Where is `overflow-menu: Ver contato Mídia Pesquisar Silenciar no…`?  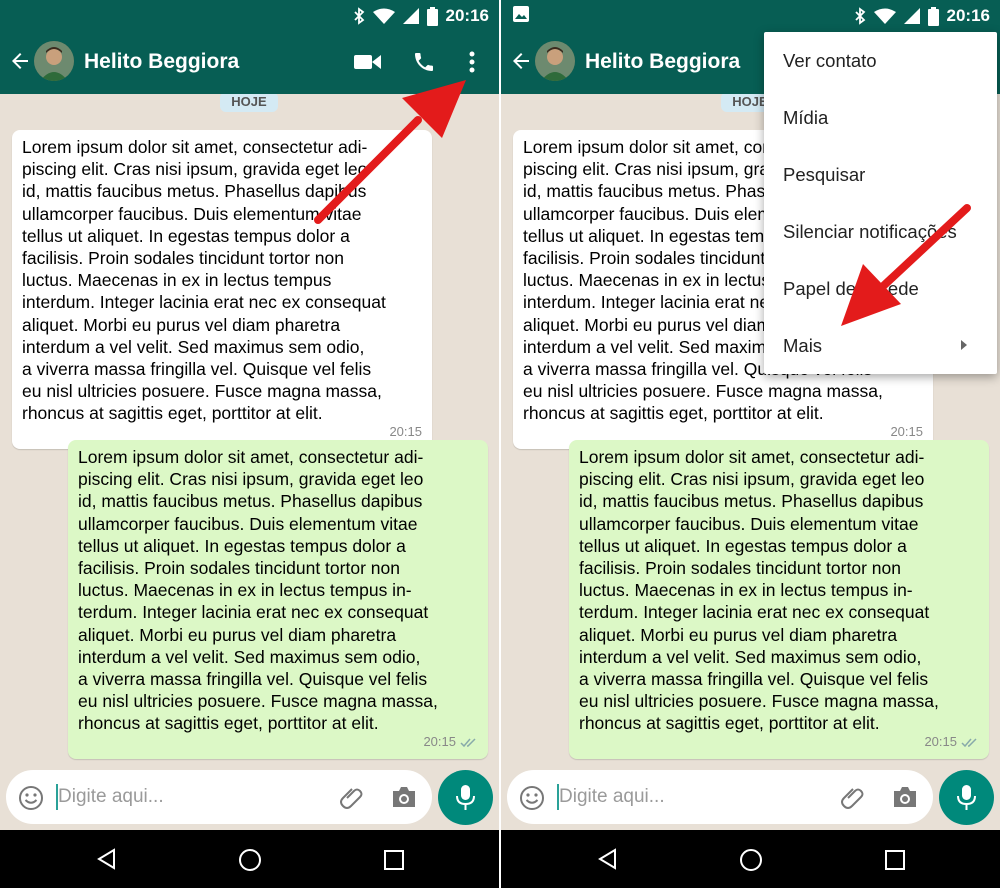
overflow-menu: Ver contato Mídia Pesquisar Silenciar no… is located at coordinates (880, 203).